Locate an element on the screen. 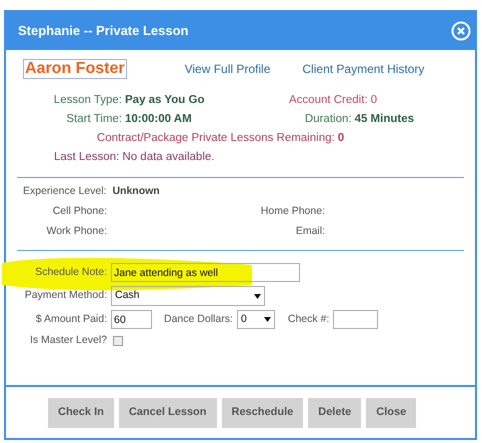 The width and height of the screenshot is (482, 443). payment-method-select: Cash is located at coordinates (188, 296).